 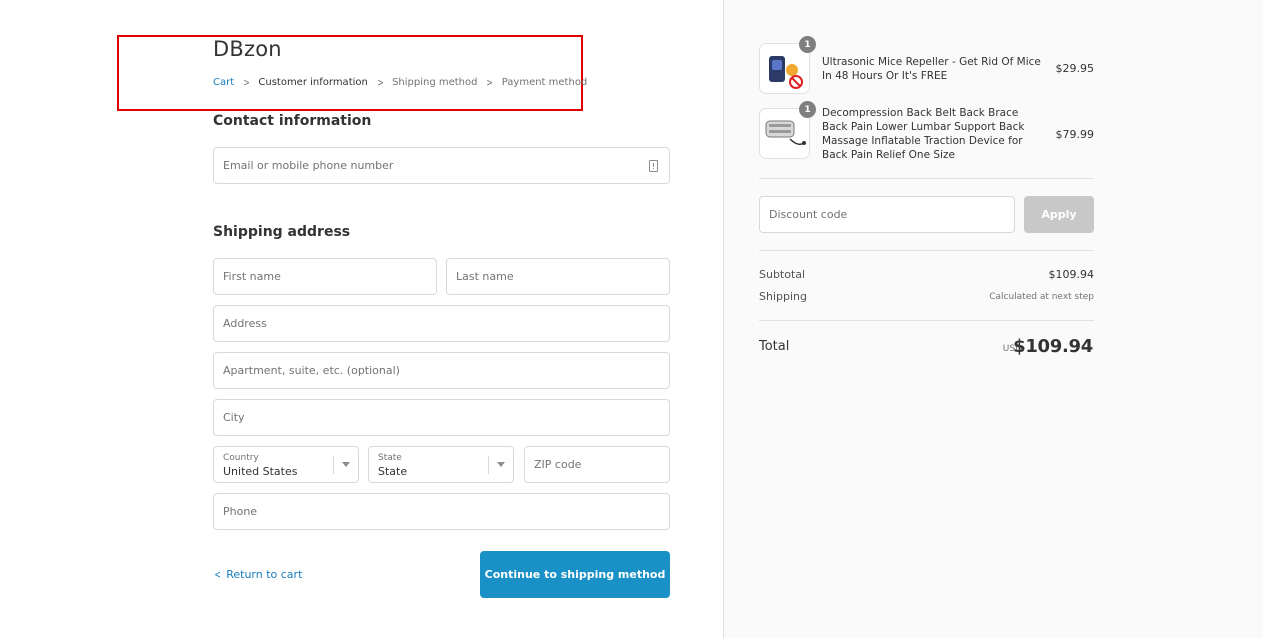 What do you see at coordinates (1071, 274) in the screenshot?
I see `subtotal-value: $109.94` at bounding box center [1071, 274].